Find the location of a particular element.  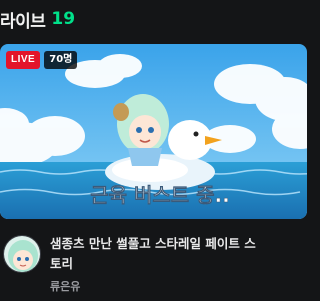

overlay-caption: 근육 버스트 중.. is located at coordinates (160, 195).